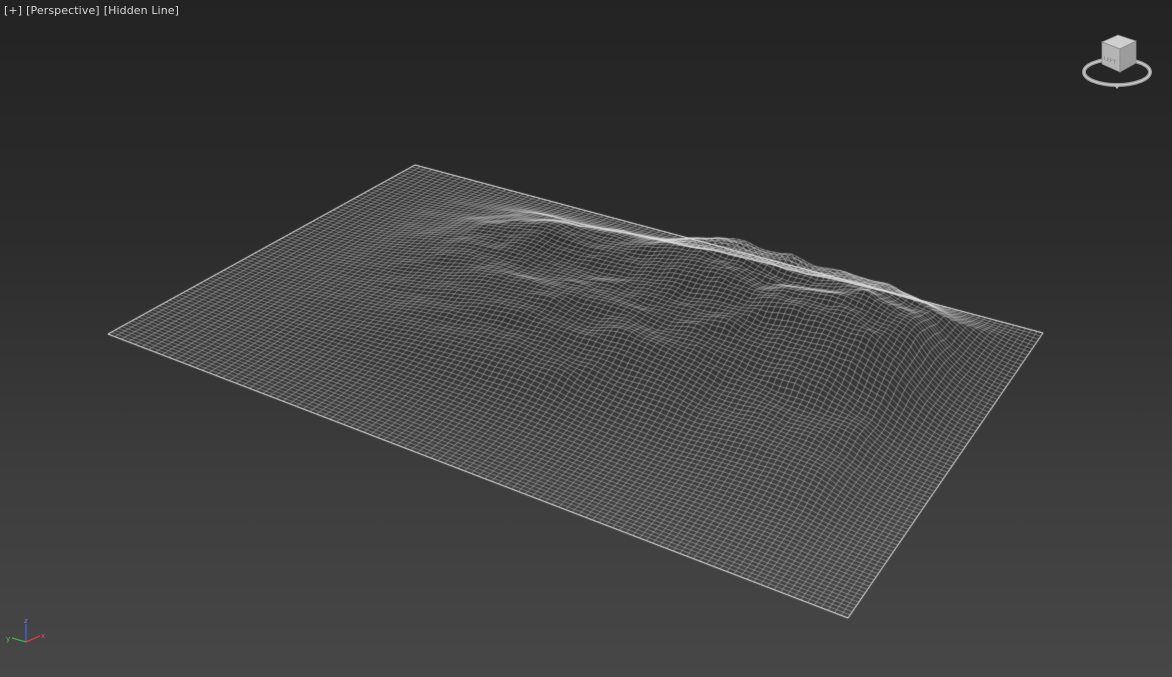 This screenshot has height=677, width=1172. I want to click on viewport-label-bar: [+] [Perspective] [Hidden Line], so click(91, 10).